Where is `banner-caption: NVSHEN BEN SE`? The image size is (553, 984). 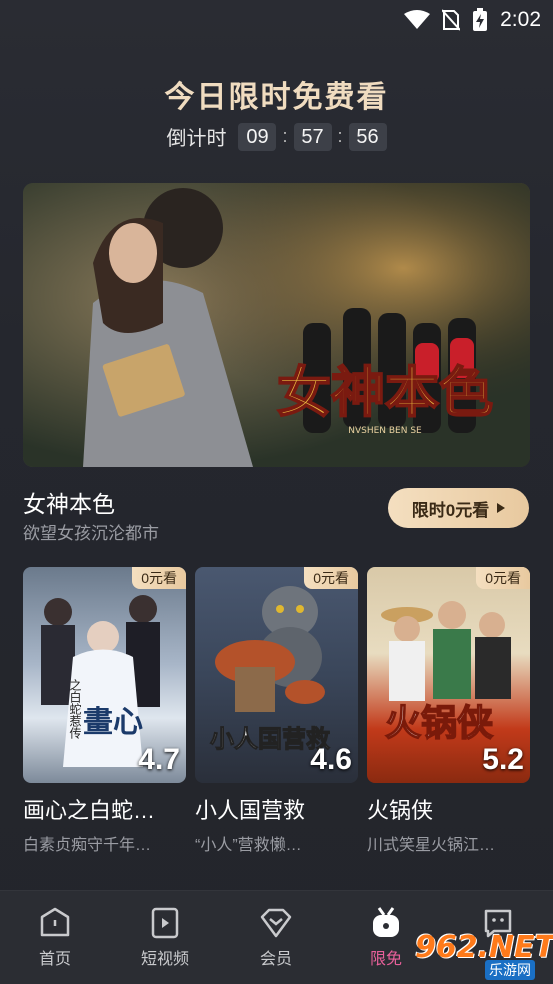
banner-caption: NVSHEN BEN SE is located at coordinates (385, 431).